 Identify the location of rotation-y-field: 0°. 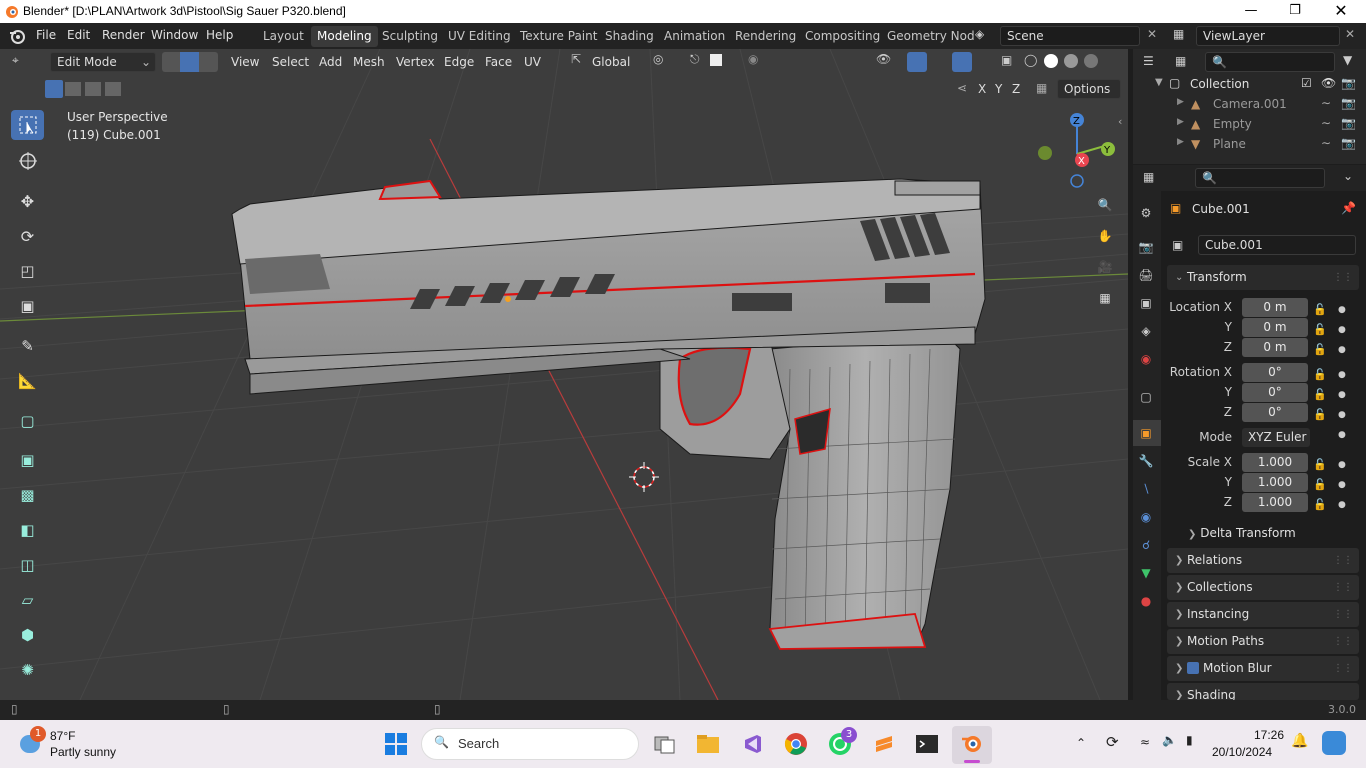
(1275, 392).